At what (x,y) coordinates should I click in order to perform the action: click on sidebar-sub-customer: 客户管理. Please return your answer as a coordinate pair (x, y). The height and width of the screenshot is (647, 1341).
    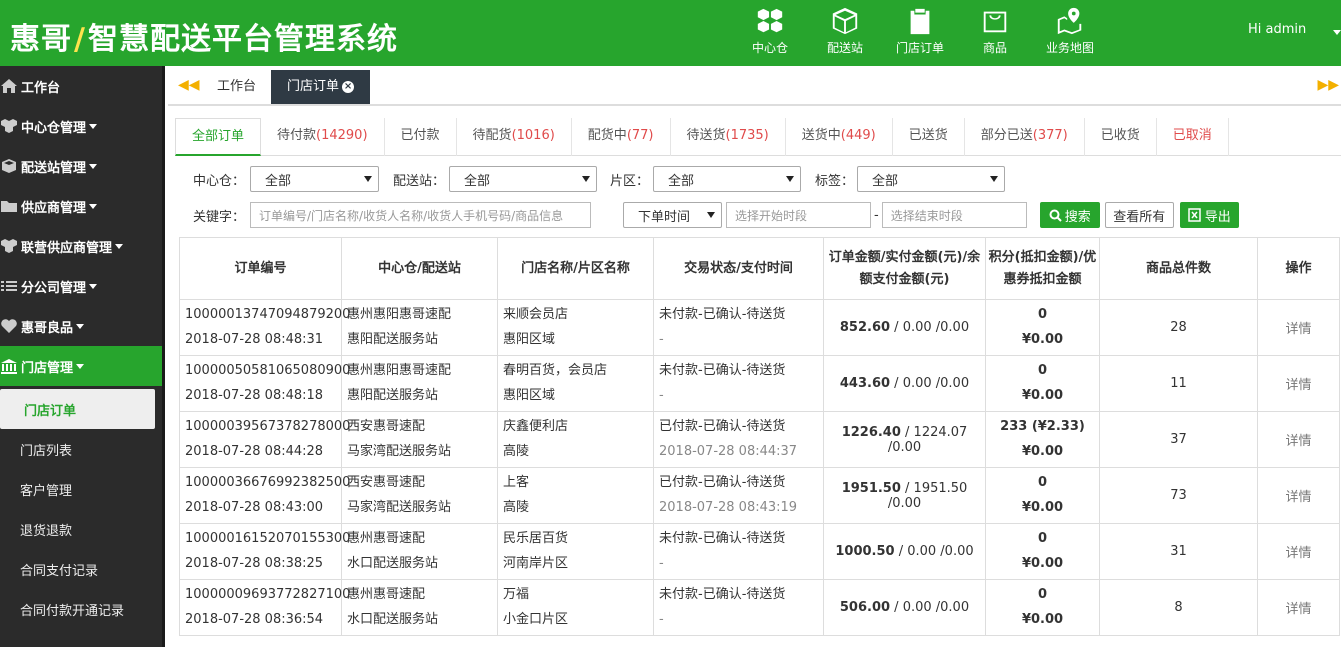
    Looking at the image, I should click on (81, 489).